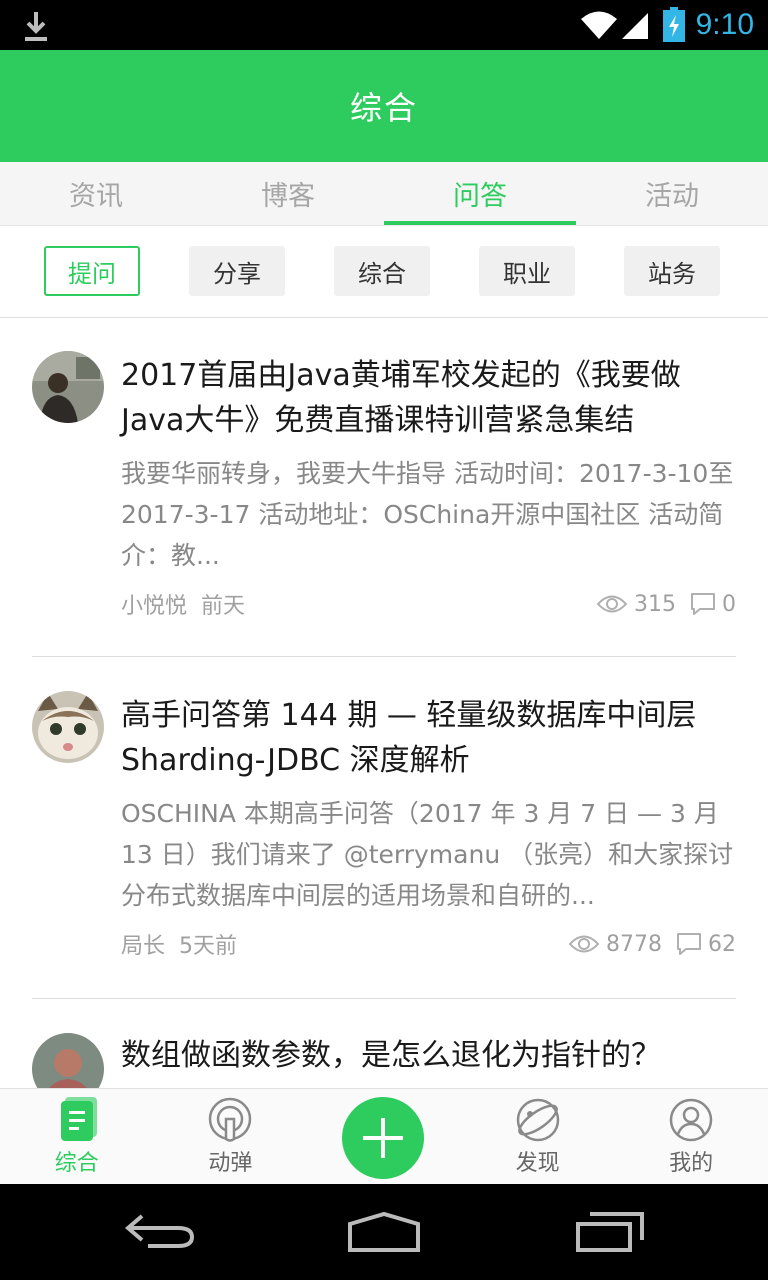 This screenshot has height=1280, width=768. I want to click on nav-me: 我的, so click(691, 1136).